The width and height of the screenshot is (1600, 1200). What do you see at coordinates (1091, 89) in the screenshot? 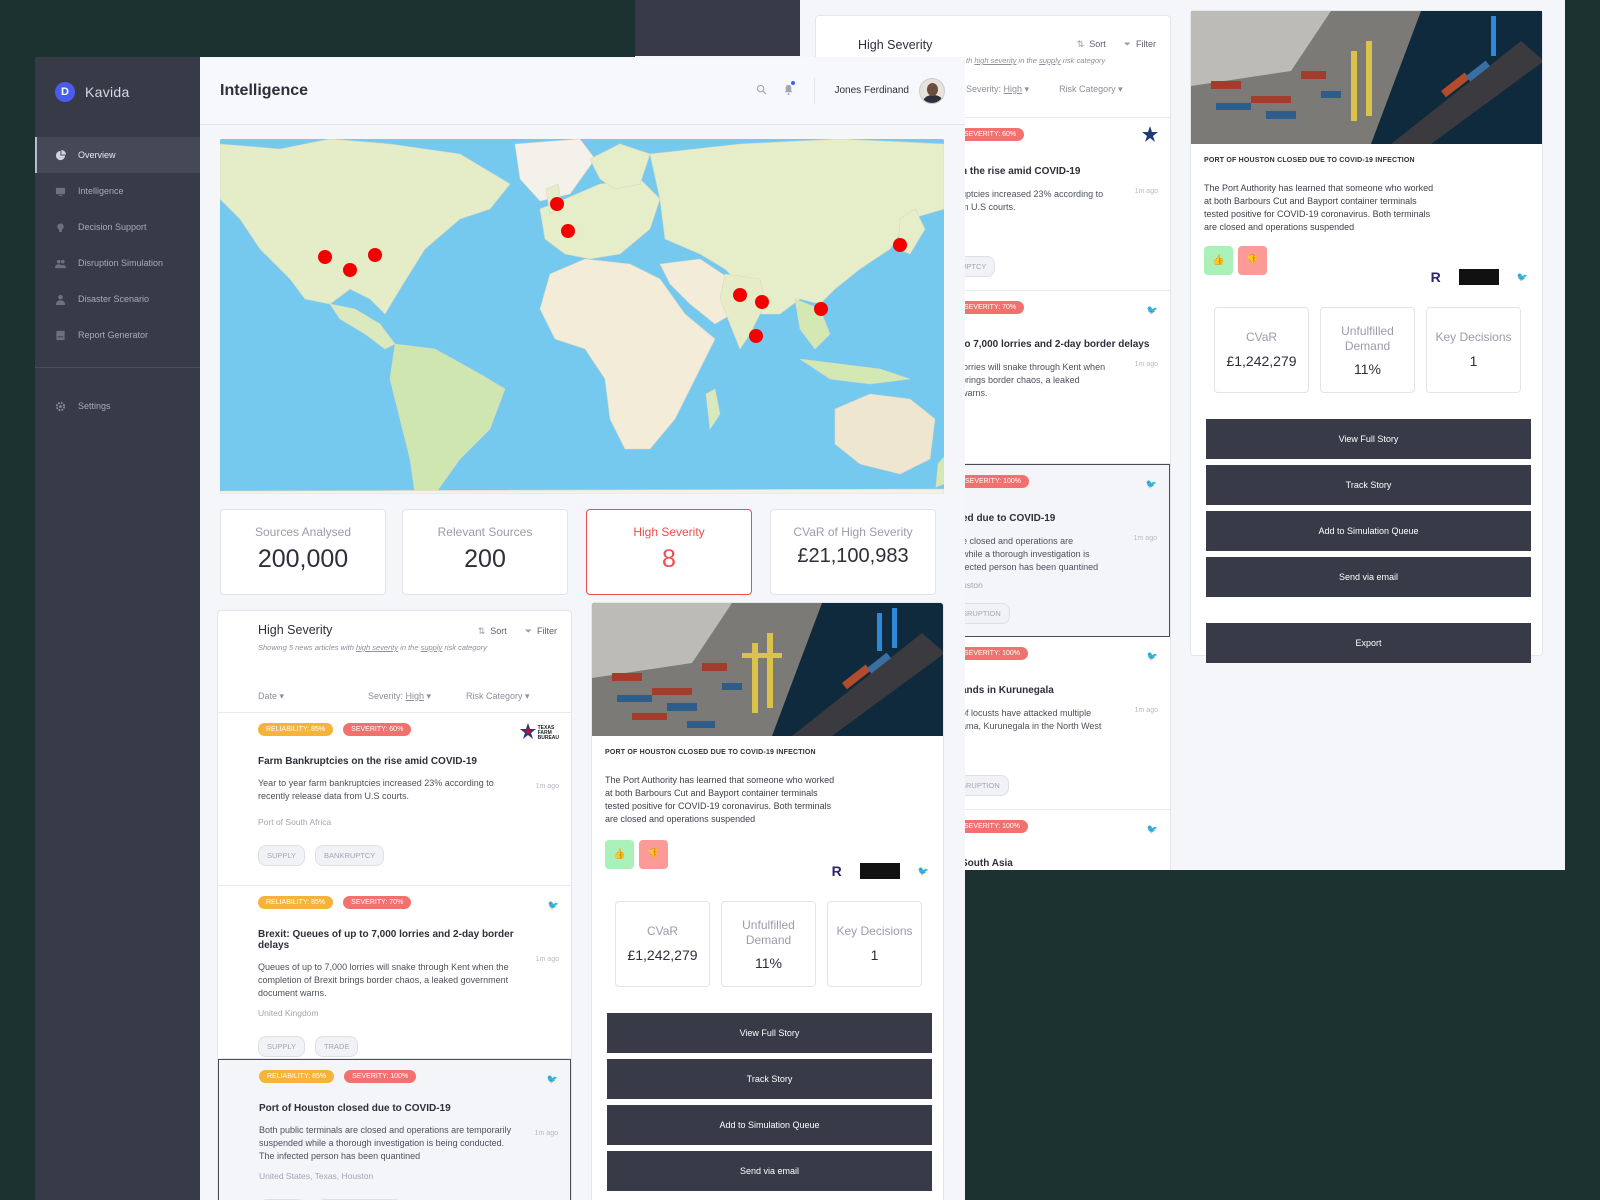
I see `back-risk-column: Risk Category ▾` at bounding box center [1091, 89].